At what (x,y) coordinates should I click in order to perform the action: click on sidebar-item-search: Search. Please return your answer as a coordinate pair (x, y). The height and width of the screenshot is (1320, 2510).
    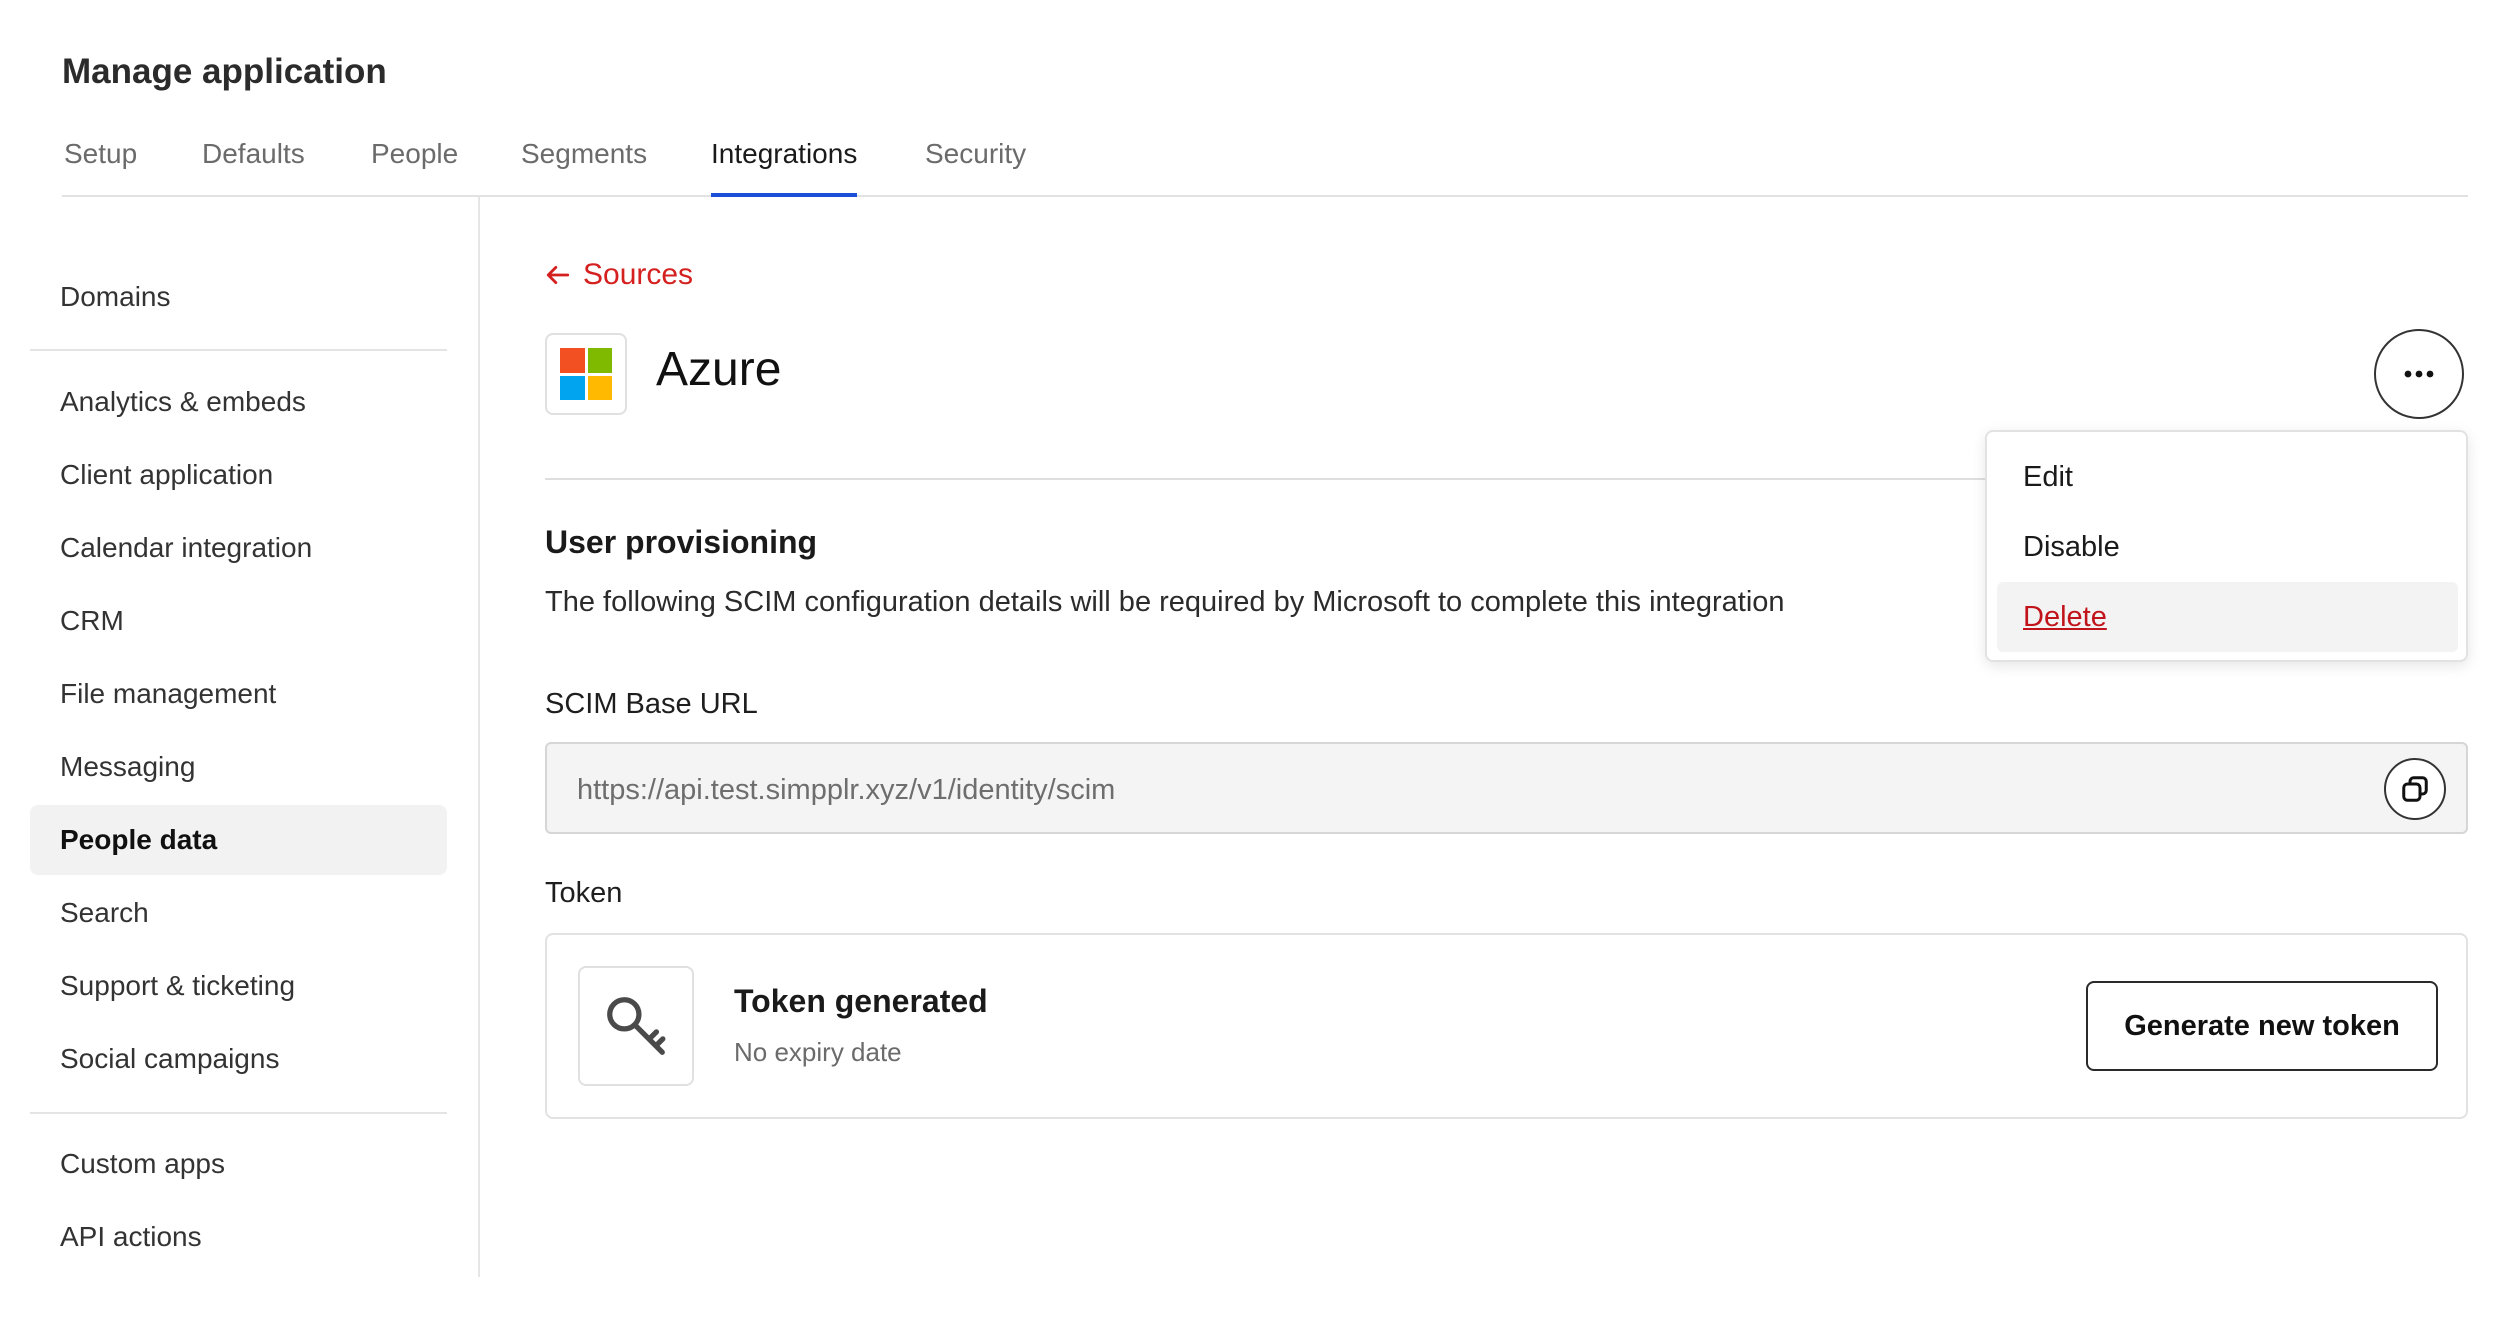
    Looking at the image, I should click on (238, 913).